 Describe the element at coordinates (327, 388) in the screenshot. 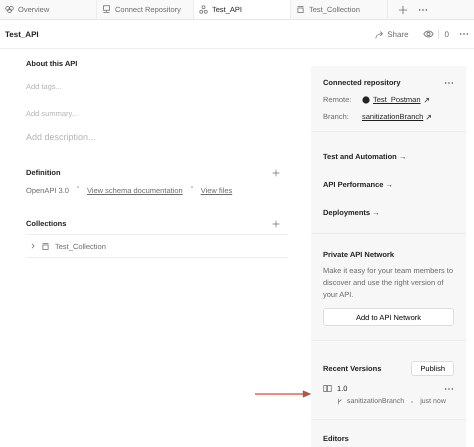

I see `book-icon` at that location.